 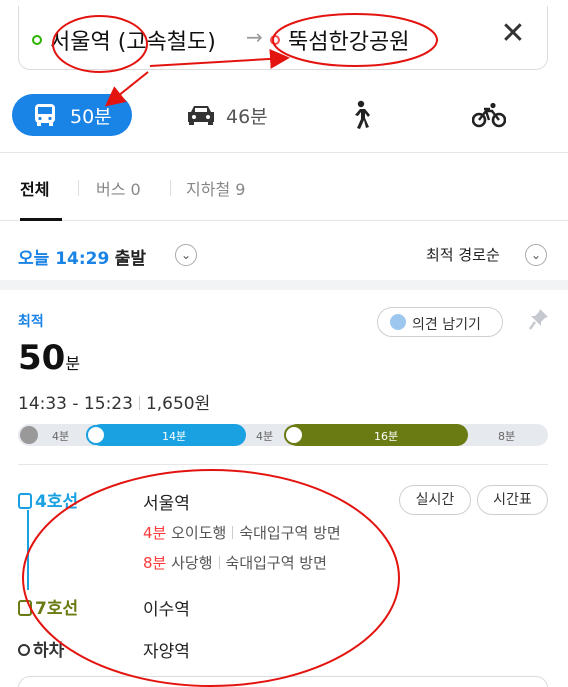 What do you see at coordinates (435, 500) in the screenshot?
I see `realtime-button: 실시간` at bounding box center [435, 500].